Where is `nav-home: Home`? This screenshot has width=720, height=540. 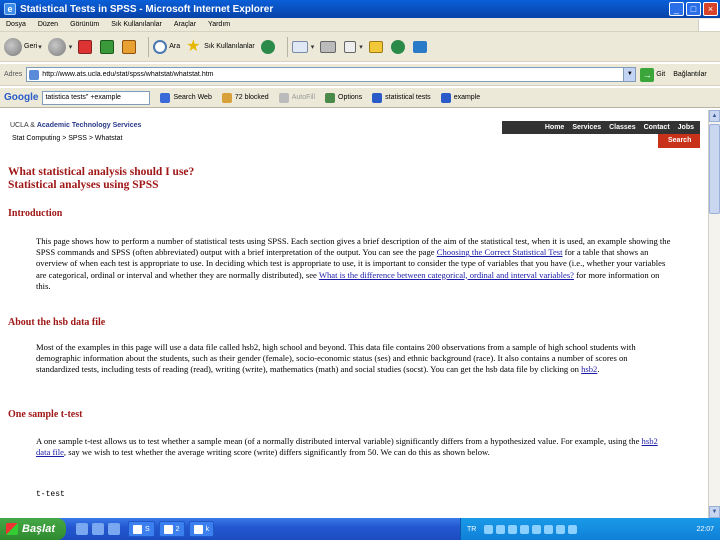
nav-home: Home is located at coordinates (554, 127).